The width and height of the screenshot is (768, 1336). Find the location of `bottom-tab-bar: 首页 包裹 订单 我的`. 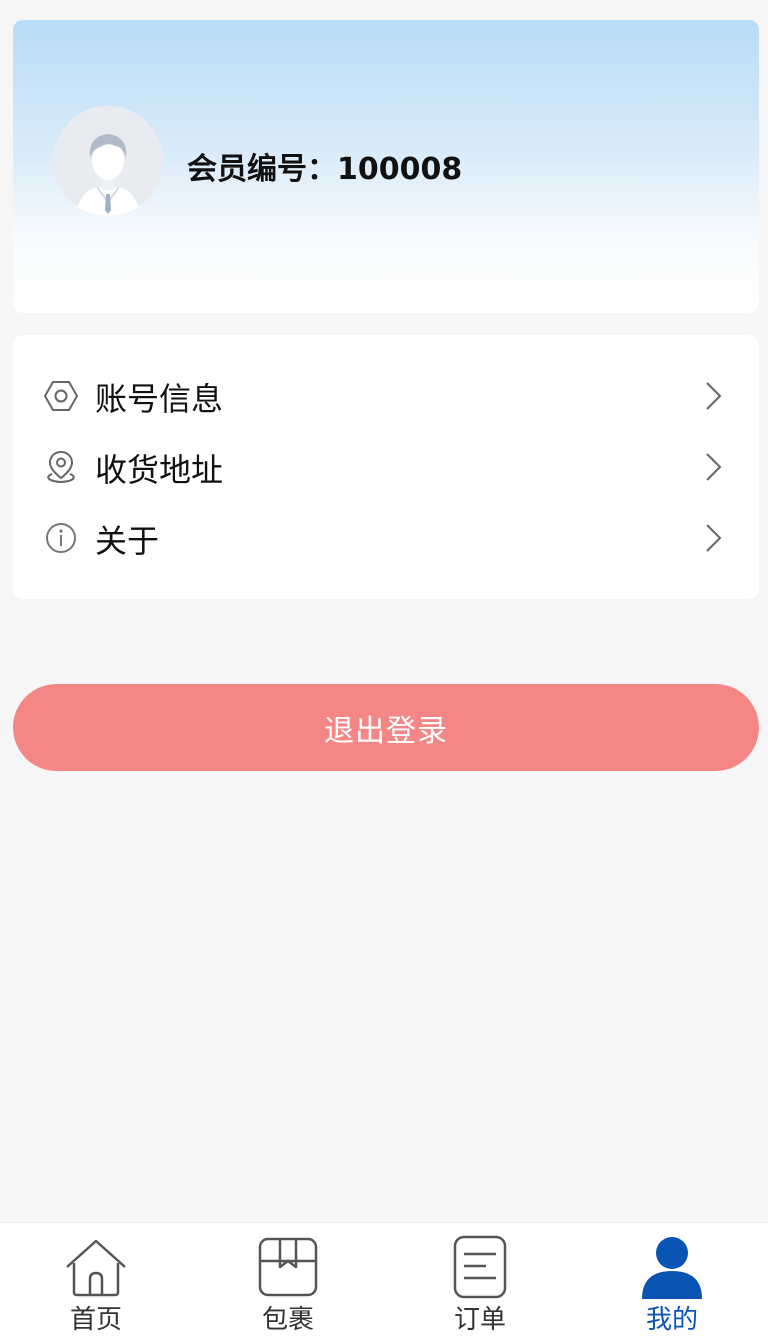

bottom-tab-bar: 首页 包裹 订单 我的 is located at coordinates (384, 1279).